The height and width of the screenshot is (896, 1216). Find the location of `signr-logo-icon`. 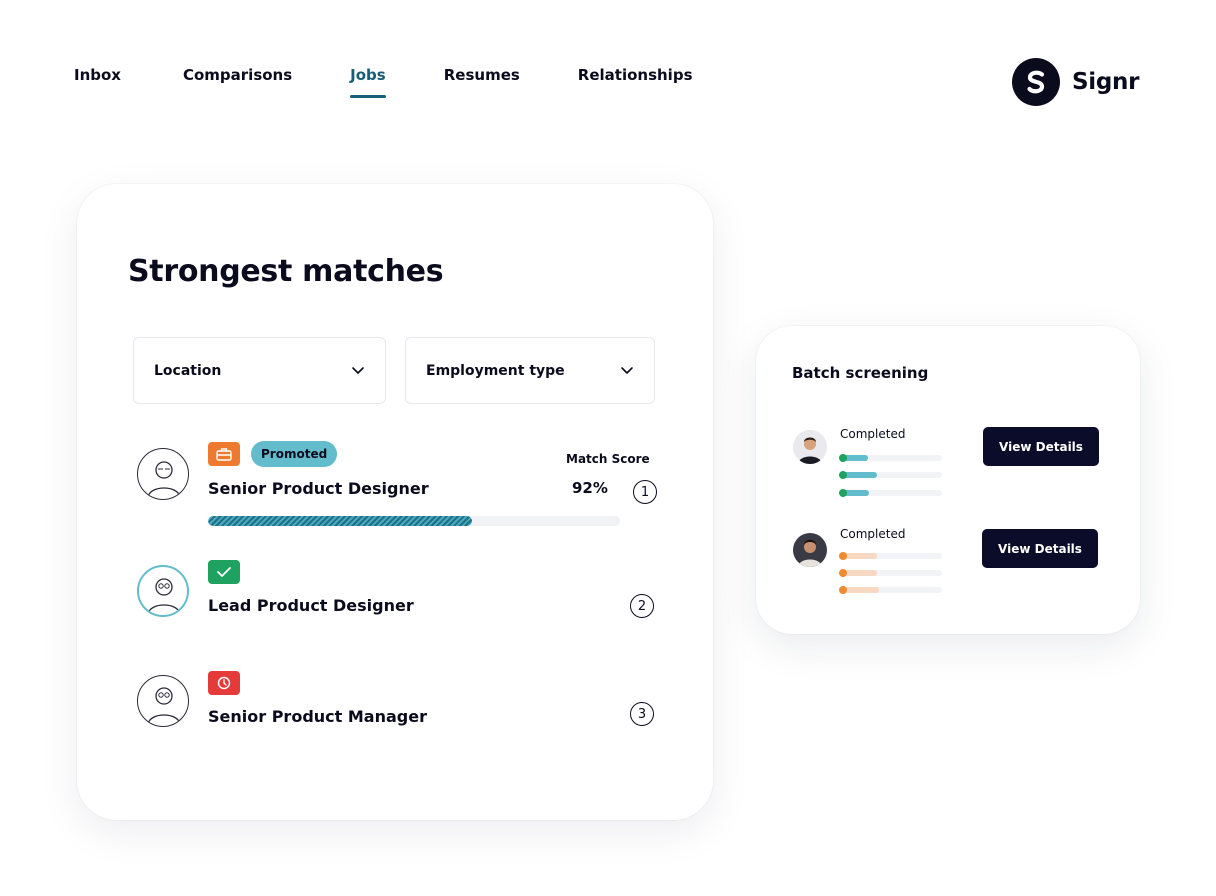

signr-logo-icon is located at coordinates (1036, 82).